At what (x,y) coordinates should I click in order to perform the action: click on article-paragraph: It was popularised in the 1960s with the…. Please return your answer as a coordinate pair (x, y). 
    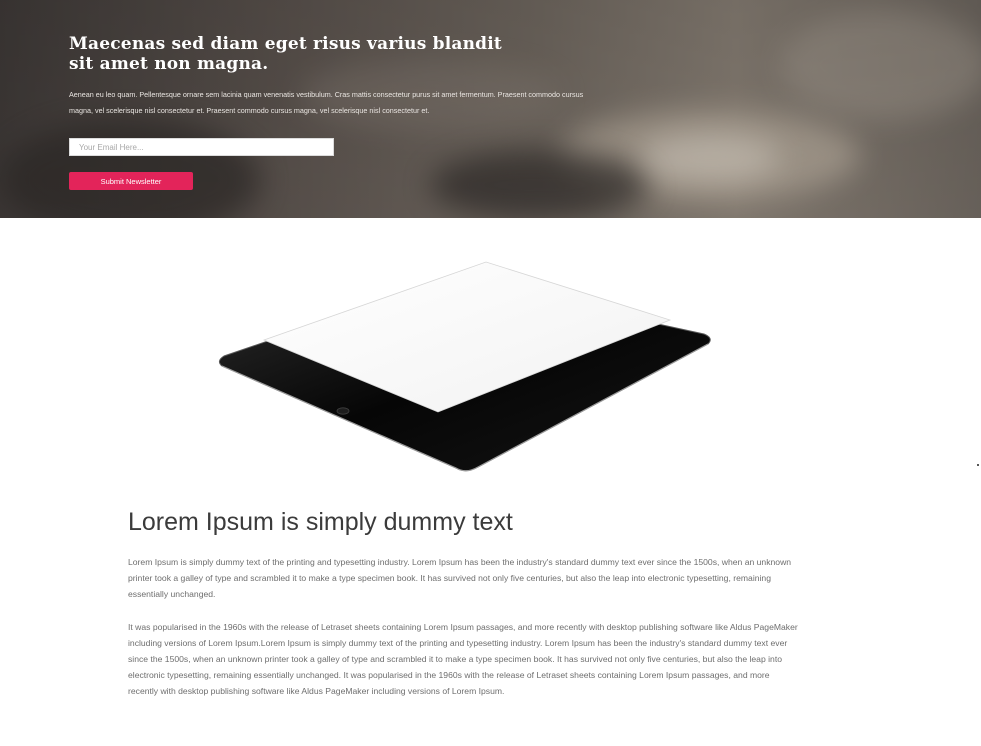
    Looking at the image, I should click on (463, 659).